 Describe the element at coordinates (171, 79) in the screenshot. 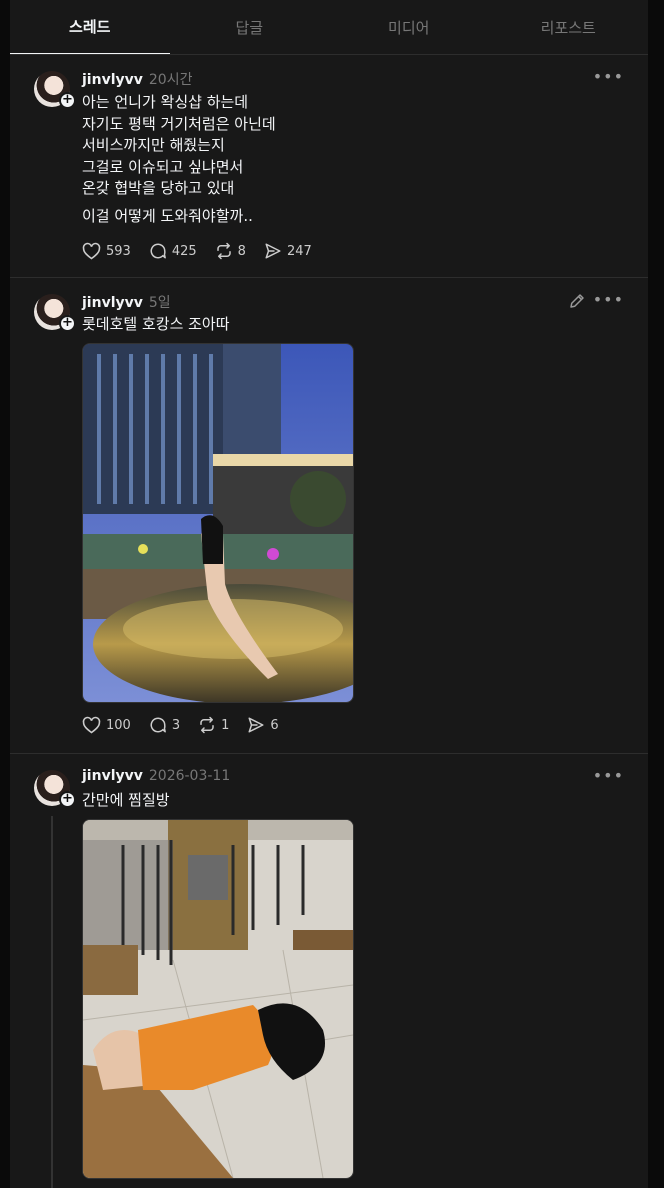

I see `timestamp: 20시간` at that location.